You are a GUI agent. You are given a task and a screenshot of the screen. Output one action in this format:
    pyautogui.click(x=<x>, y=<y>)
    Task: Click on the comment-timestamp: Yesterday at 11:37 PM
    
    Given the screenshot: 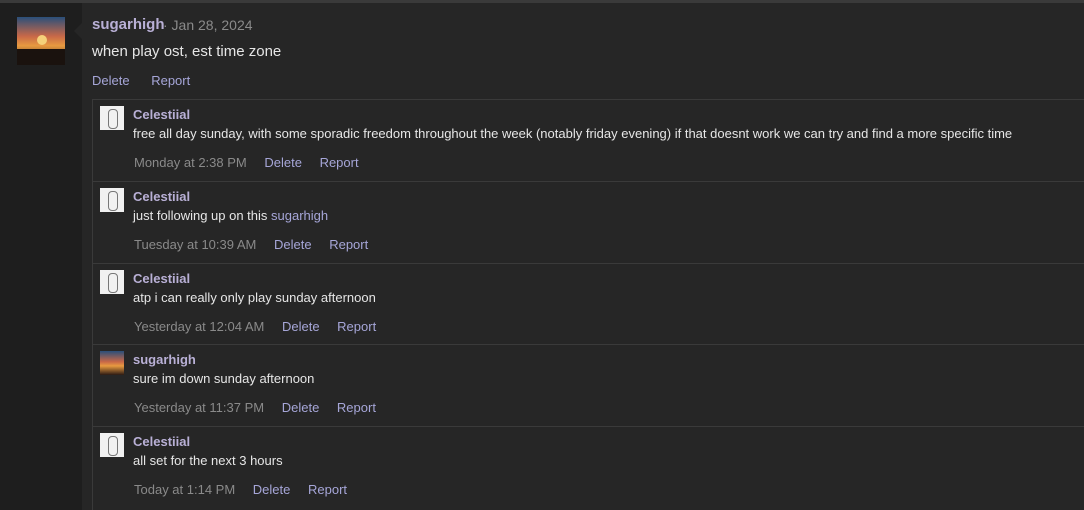 What is the action you would take?
    pyautogui.click(x=199, y=407)
    